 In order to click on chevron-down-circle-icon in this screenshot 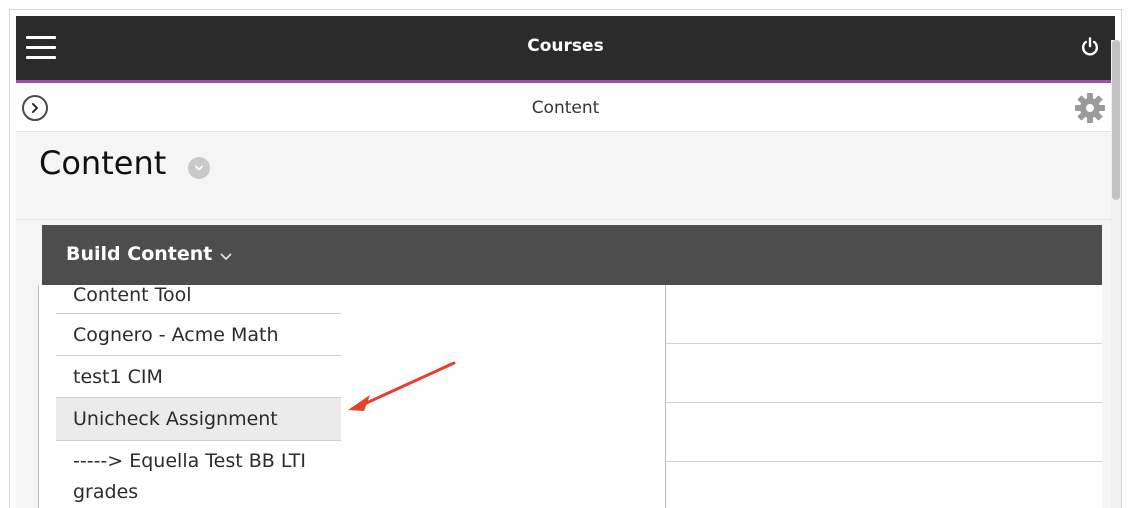, I will do `click(199, 168)`.